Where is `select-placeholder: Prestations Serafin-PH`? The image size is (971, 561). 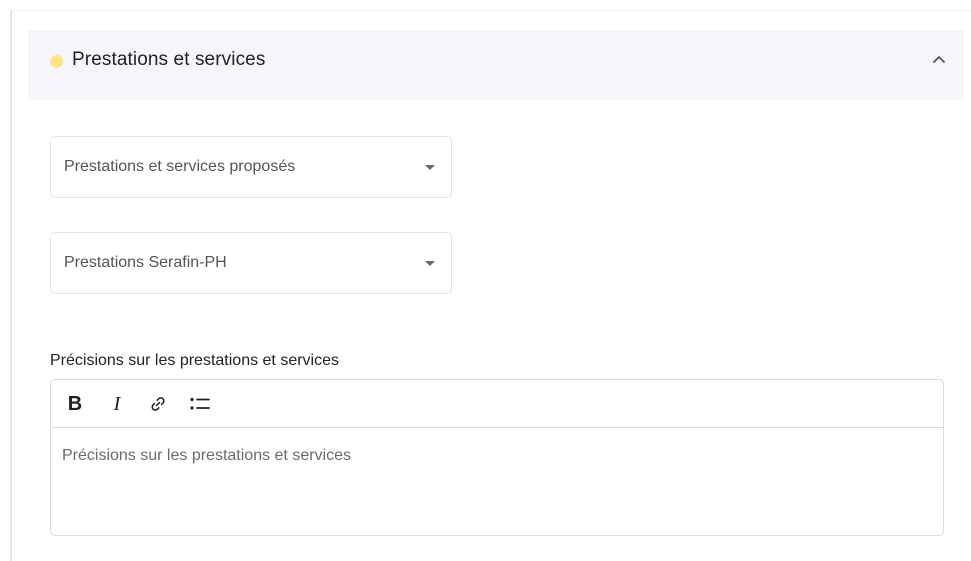 select-placeholder: Prestations Serafin-PH is located at coordinates (145, 262).